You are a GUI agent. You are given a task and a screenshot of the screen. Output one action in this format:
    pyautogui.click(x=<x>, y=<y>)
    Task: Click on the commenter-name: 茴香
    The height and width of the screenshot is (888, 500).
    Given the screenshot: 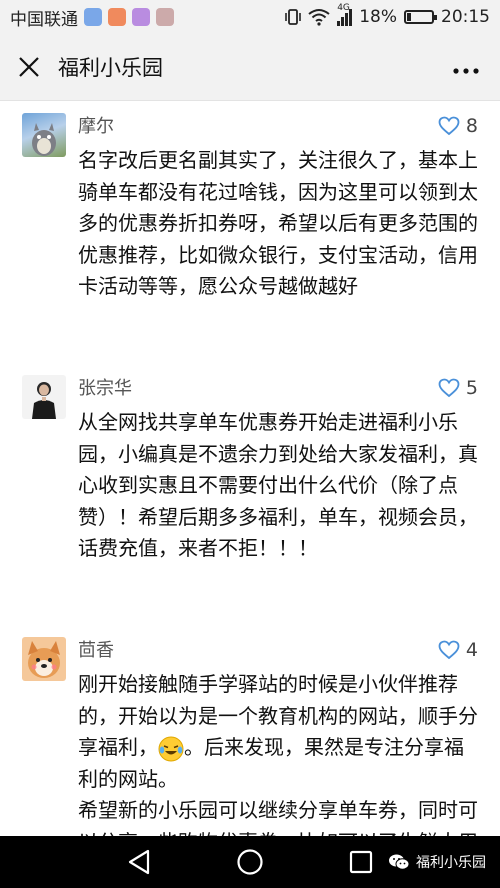 What is the action you would take?
    pyautogui.click(x=279, y=652)
    